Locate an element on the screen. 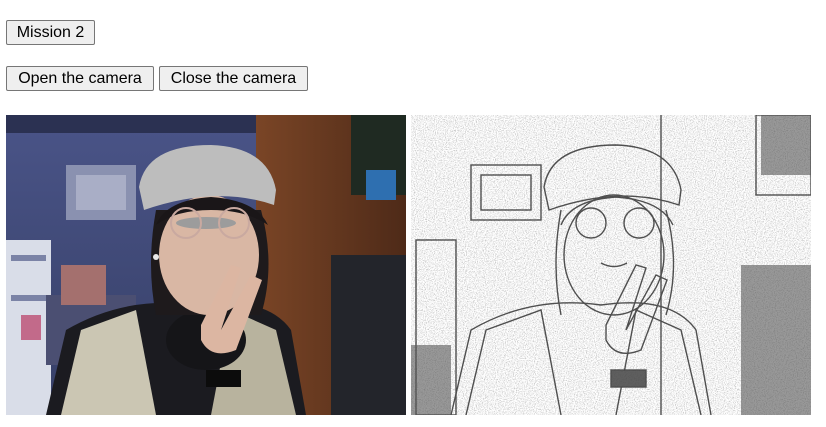 This screenshot has width=826, height=427. close-camera-button: Close the camera is located at coordinates (233, 78).